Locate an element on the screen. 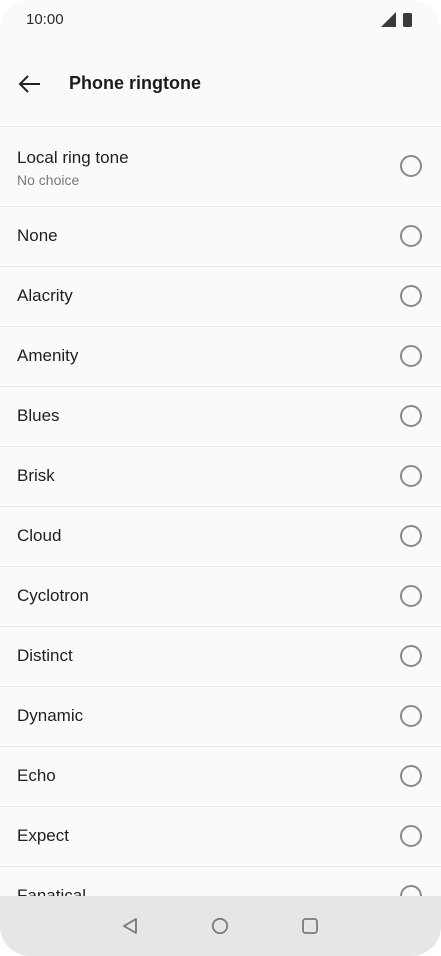 This screenshot has width=441, height=956. status-time: 10:00 is located at coordinates (45, 19).